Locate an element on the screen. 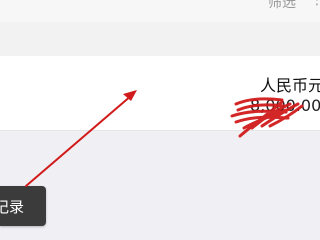  records-button: 记录 is located at coordinates (23, 206).